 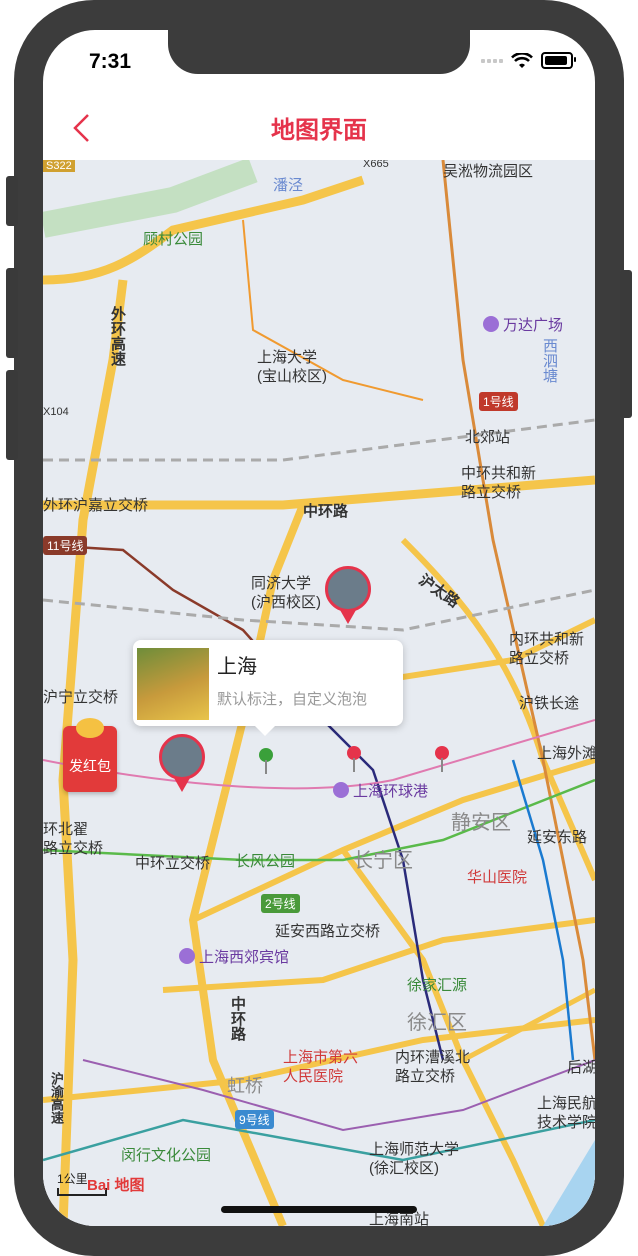 I want to click on bubble-title: 上海, so click(x=237, y=667).